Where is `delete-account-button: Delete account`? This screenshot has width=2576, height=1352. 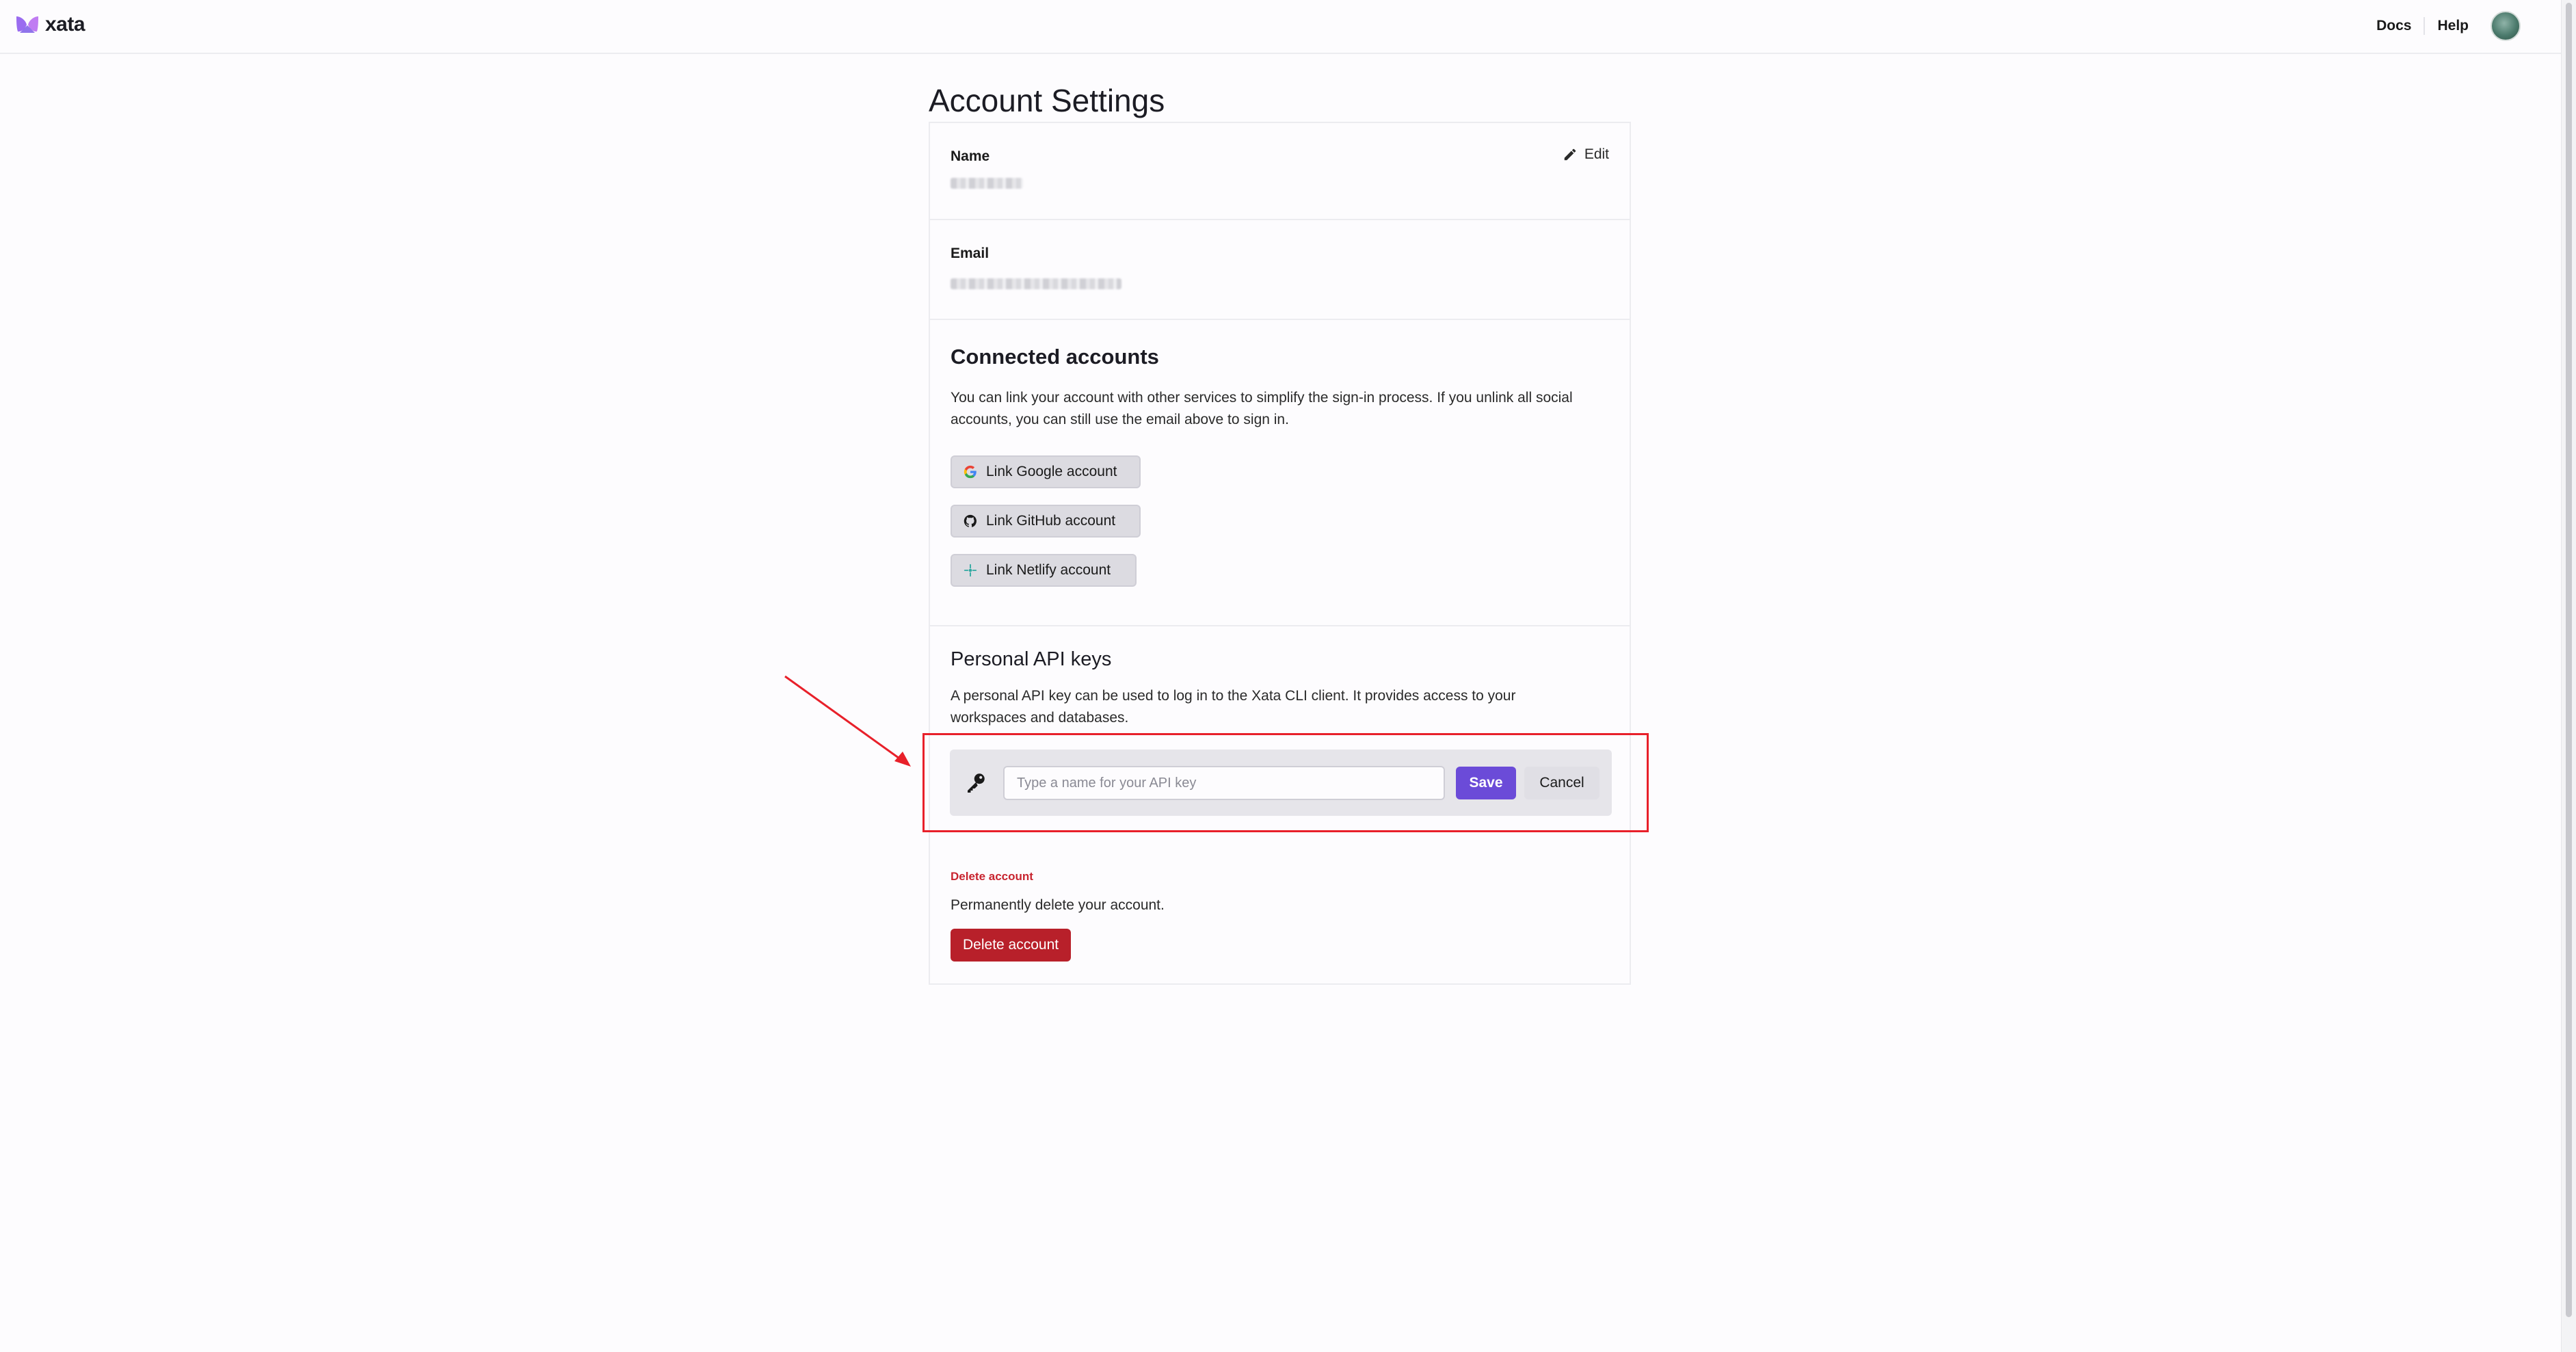
delete-account-button: Delete account is located at coordinates (1011, 945).